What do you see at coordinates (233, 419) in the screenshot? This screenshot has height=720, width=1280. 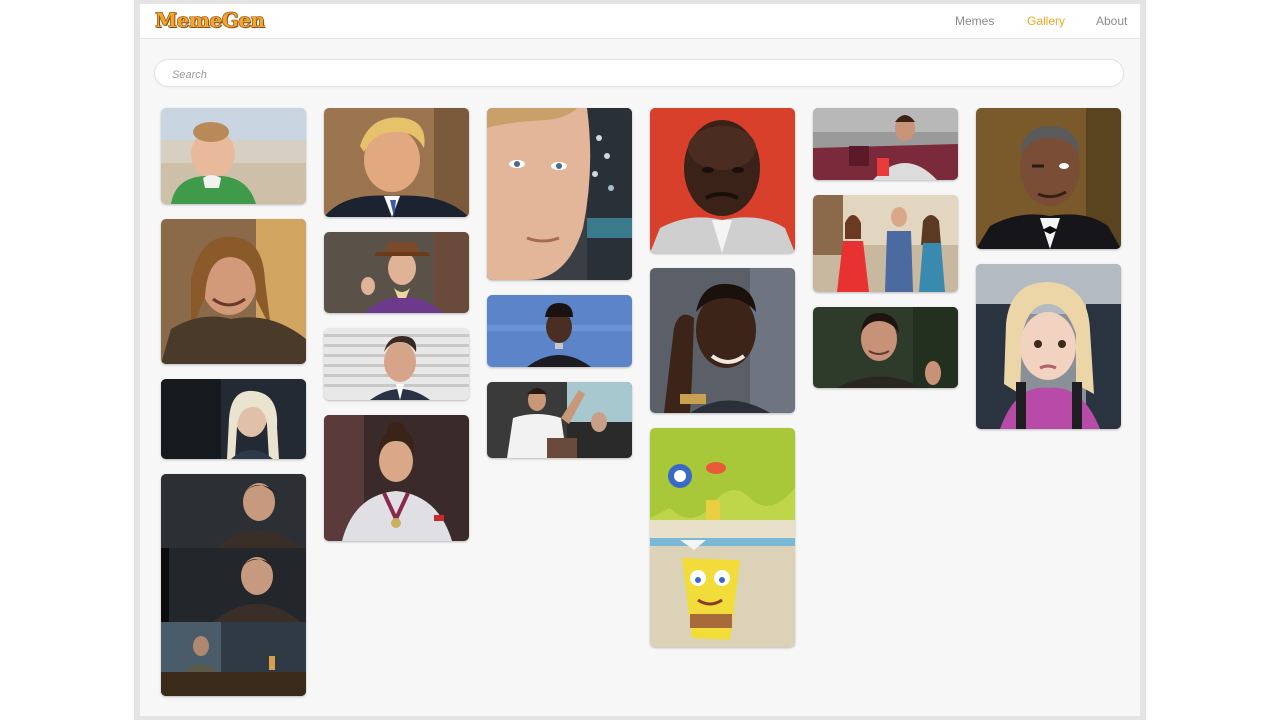 I see `daenerys-smile-meme` at bounding box center [233, 419].